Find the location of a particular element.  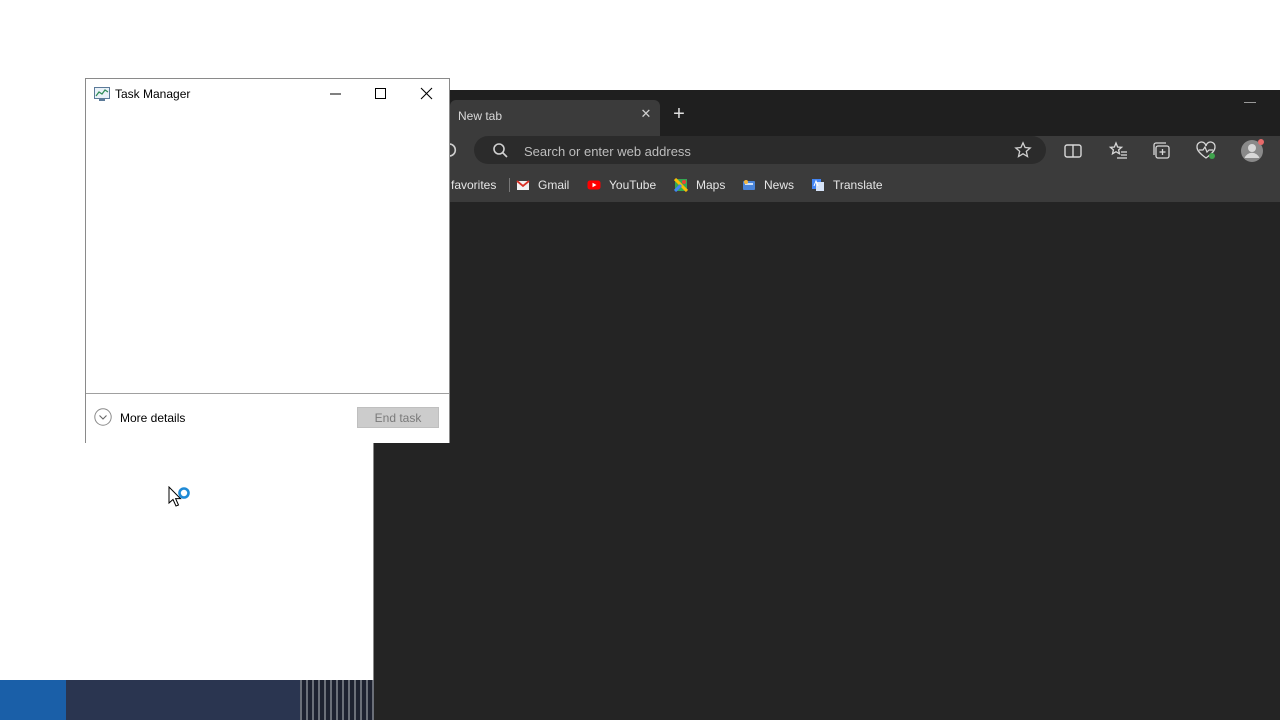

tab-strip: New tab ✕ + is located at coordinates (827, 113).